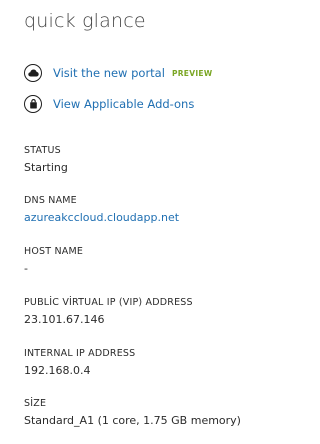 The image size is (320, 444). I want to click on dns-name-field: DNS NAME azureakccloud.cloudapp.net, so click(142, 210).